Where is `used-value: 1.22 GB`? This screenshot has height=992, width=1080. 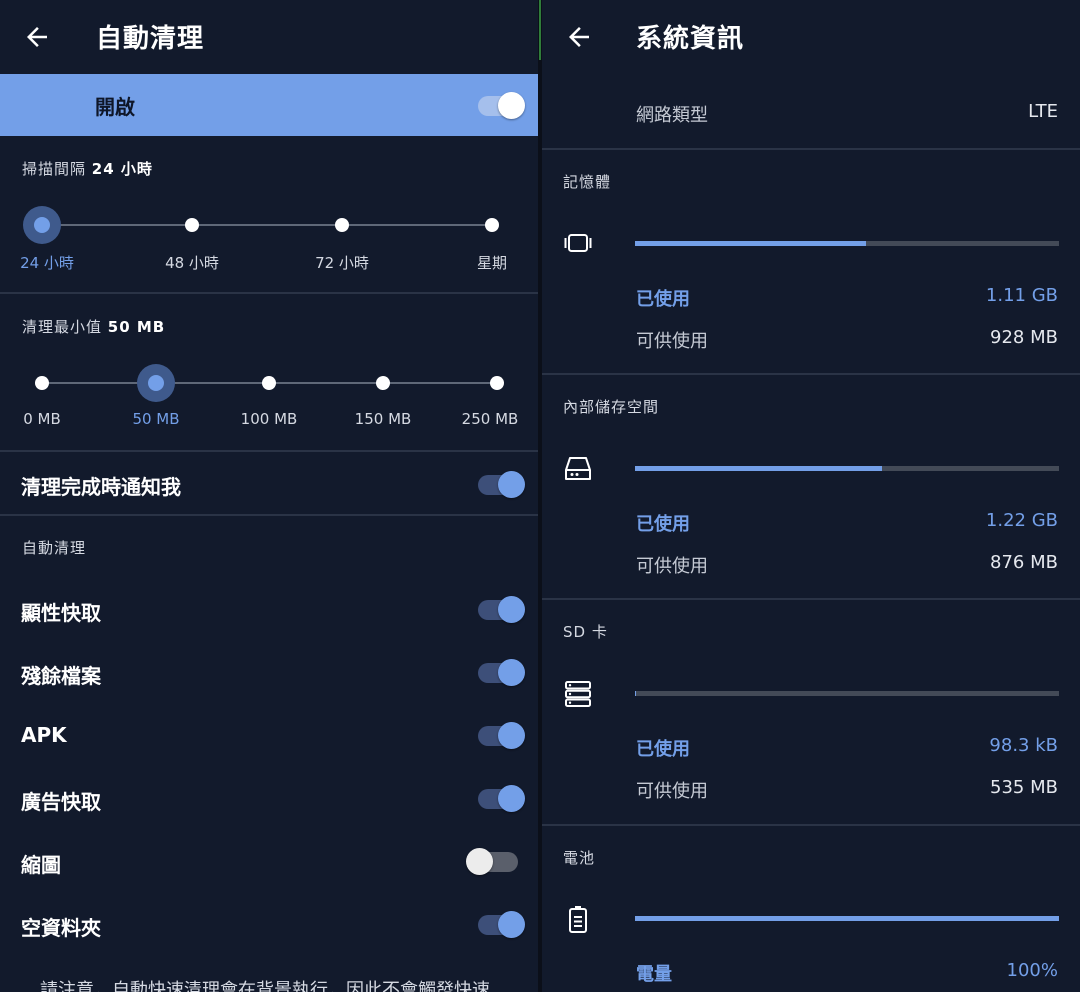 used-value: 1.22 GB is located at coordinates (1021, 520).